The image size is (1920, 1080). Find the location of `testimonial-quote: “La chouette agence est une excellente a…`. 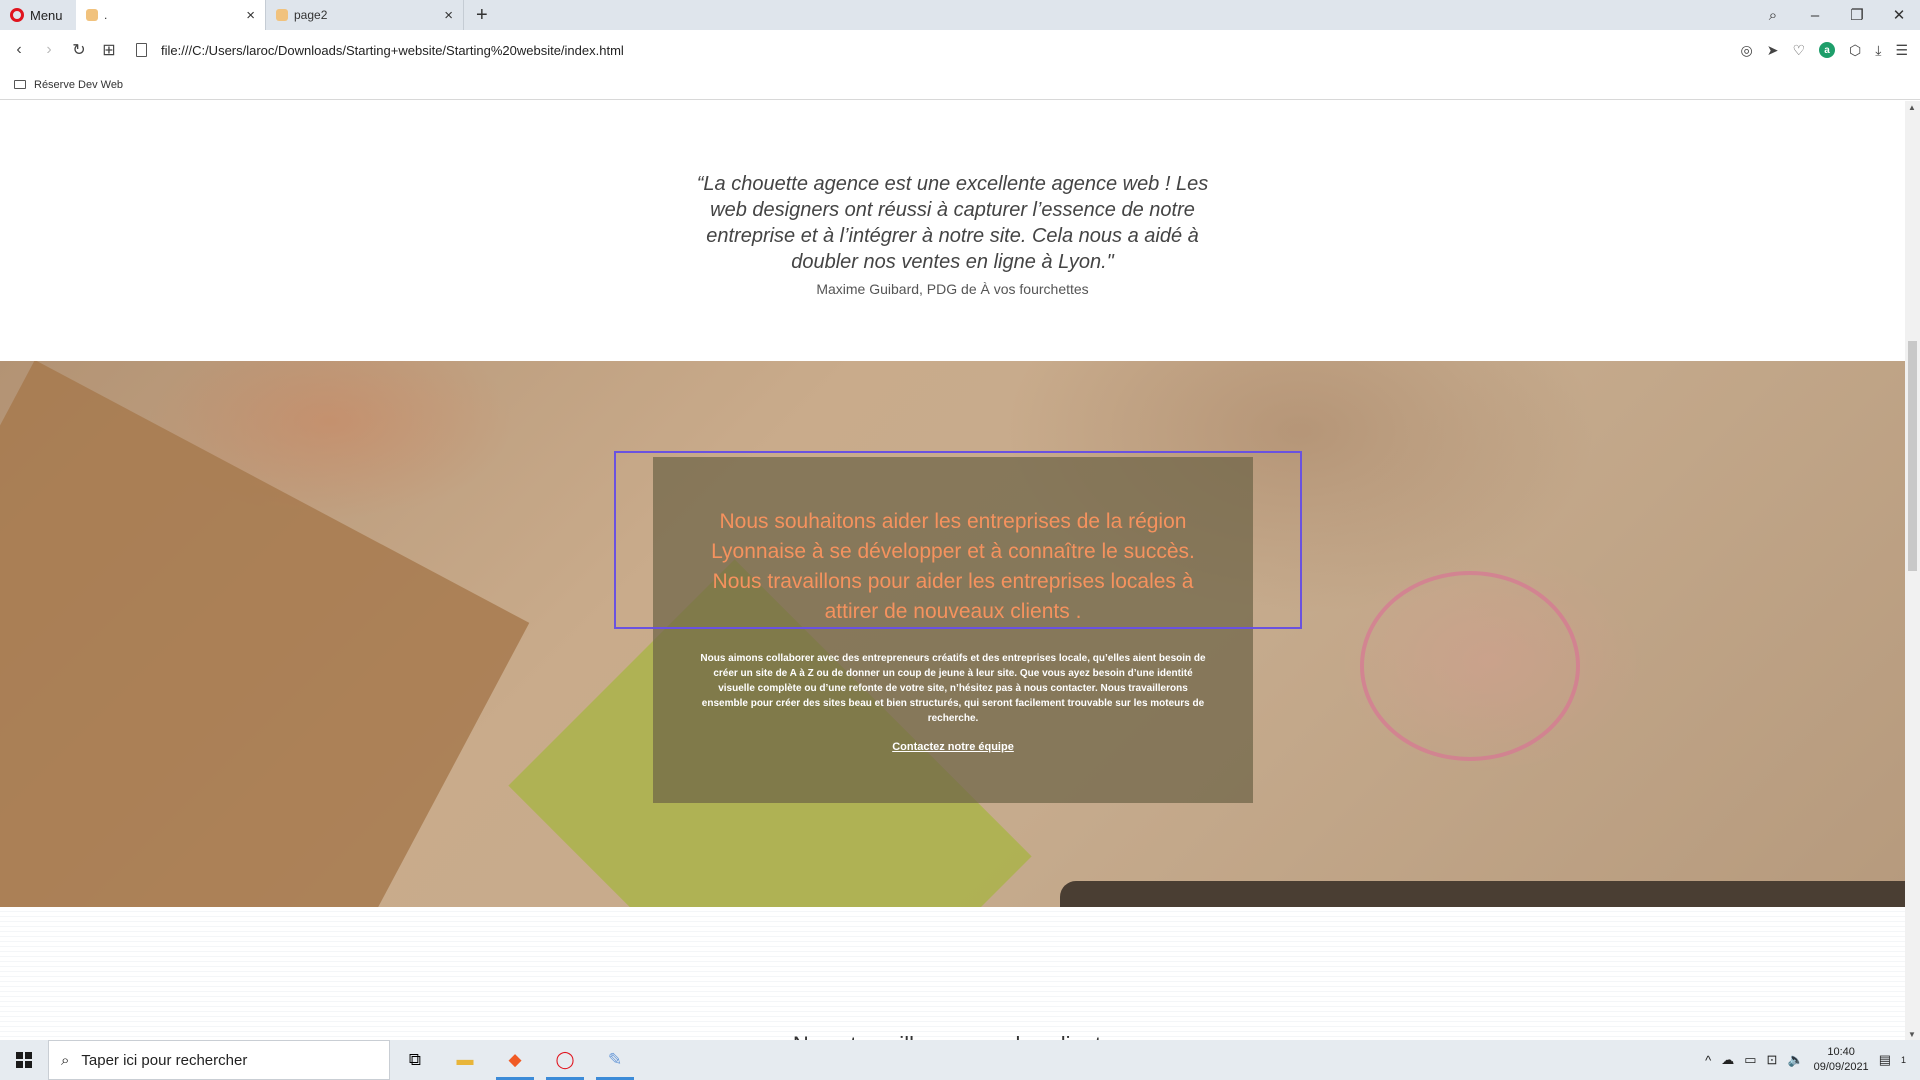

testimonial-quote: “La chouette agence est une excellente a… is located at coordinates (952, 223).